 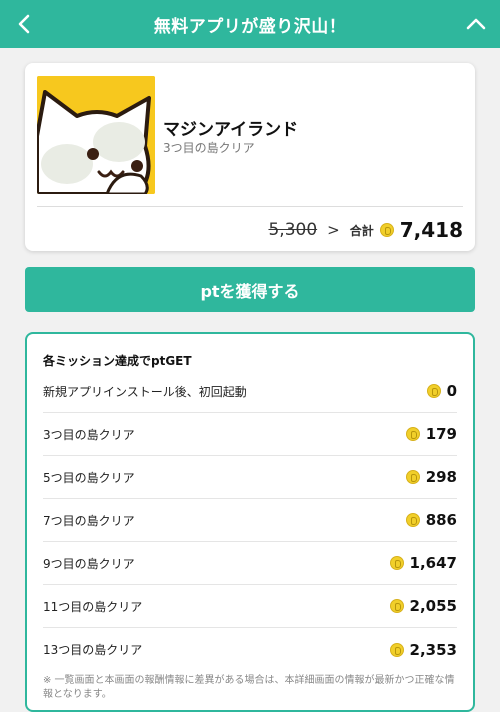 What do you see at coordinates (250, 206) in the screenshot?
I see `divider` at bounding box center [250, 206].